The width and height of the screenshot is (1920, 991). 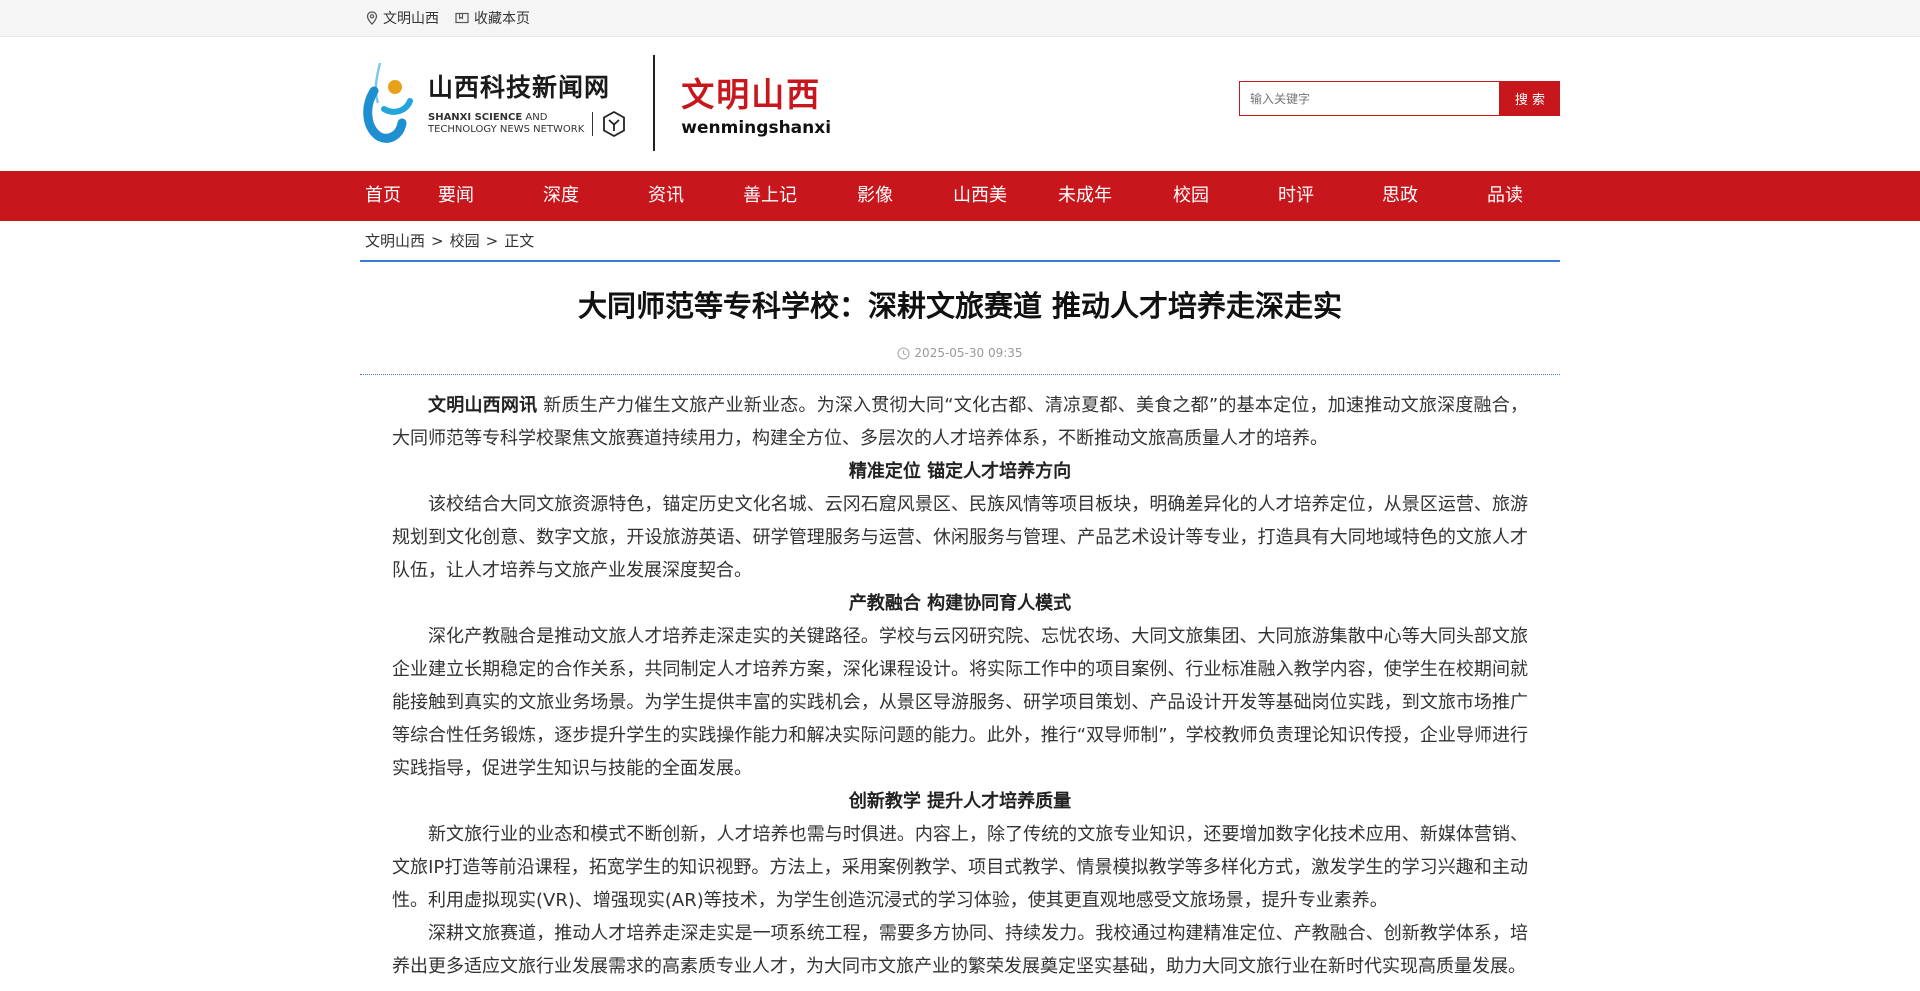 I want to click on article-subheading: 精准定位 锚定人才培养方向, so click(x=960, y=471).